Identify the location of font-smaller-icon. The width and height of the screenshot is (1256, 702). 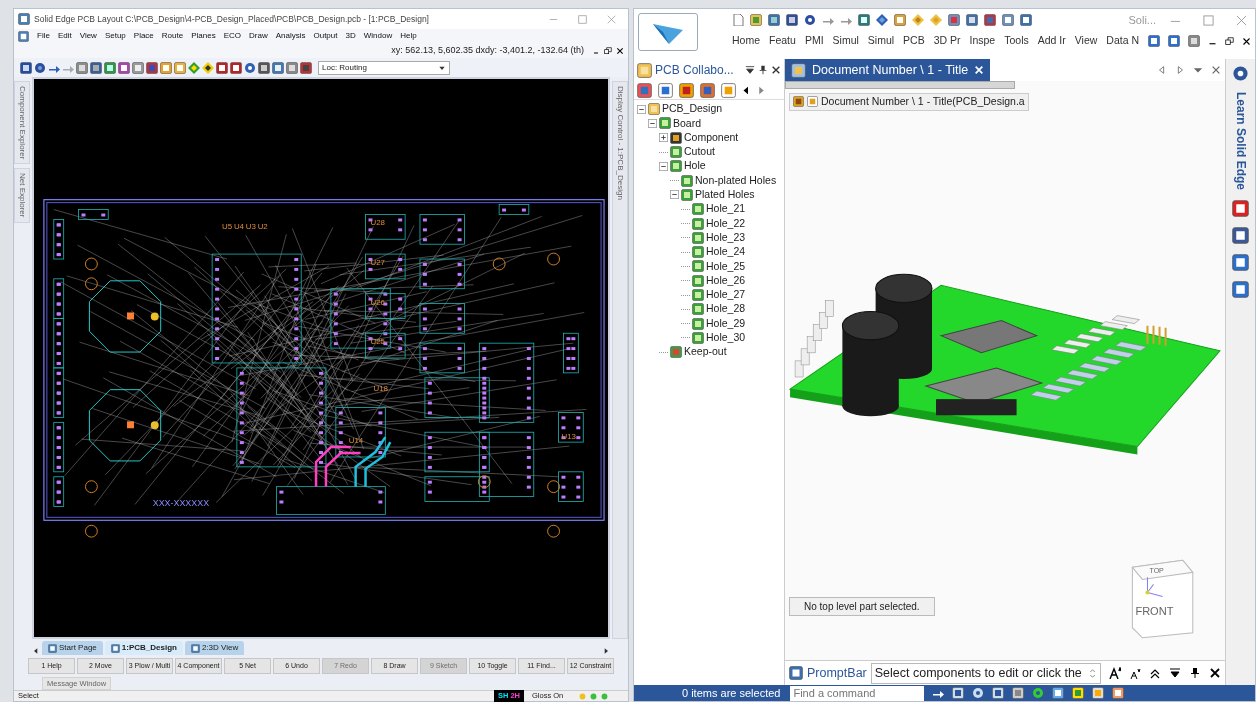
(1134, 673).